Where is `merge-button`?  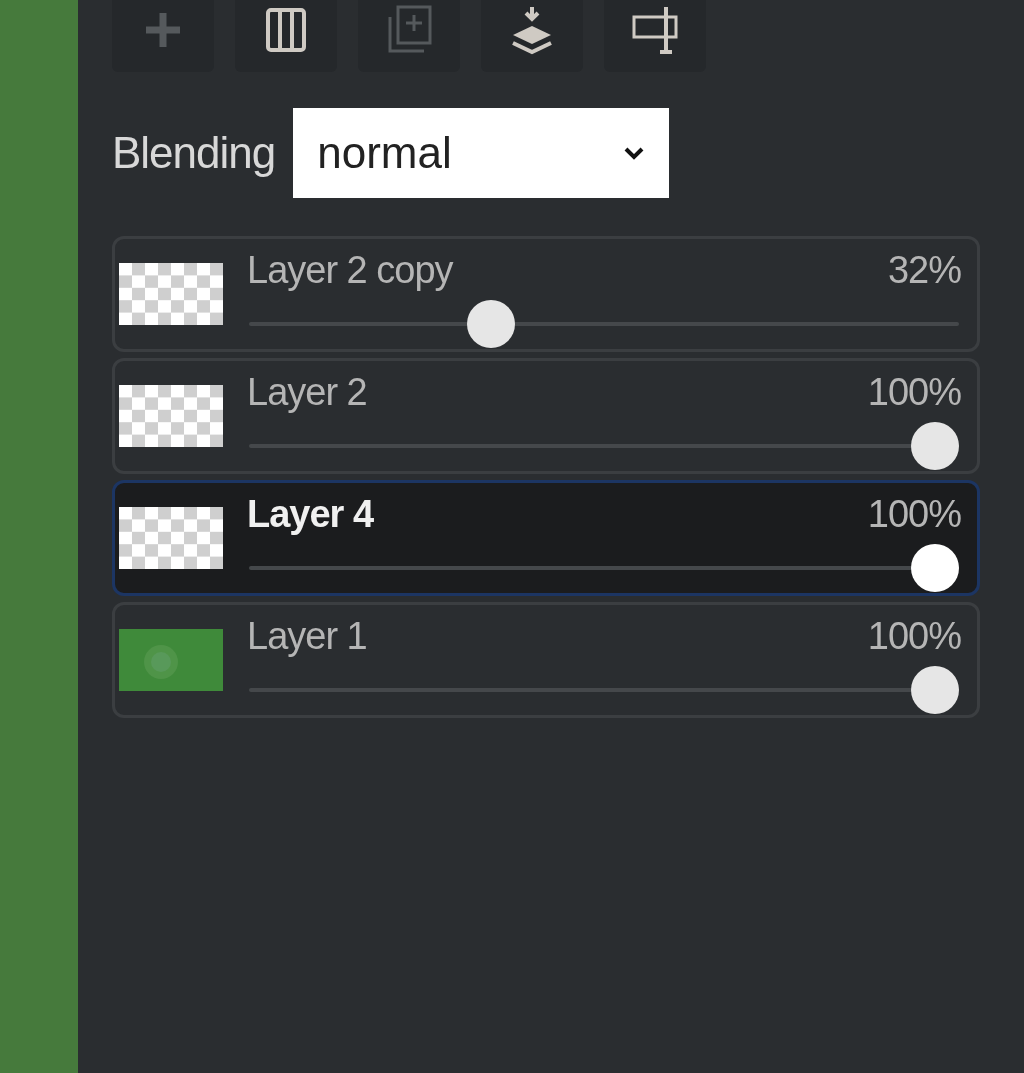
merge-button is located at coordinates (532, 36).